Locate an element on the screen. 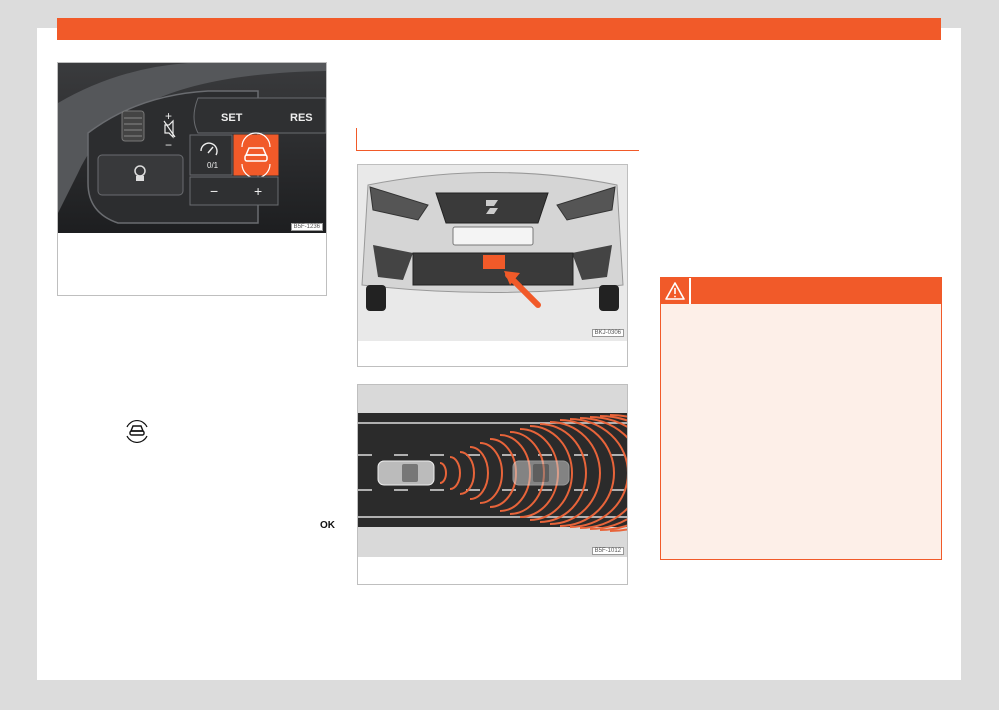 The height and width of the screenshot is (710, 999). adaptive-cruise-icon is located at coordinates (137, 431).